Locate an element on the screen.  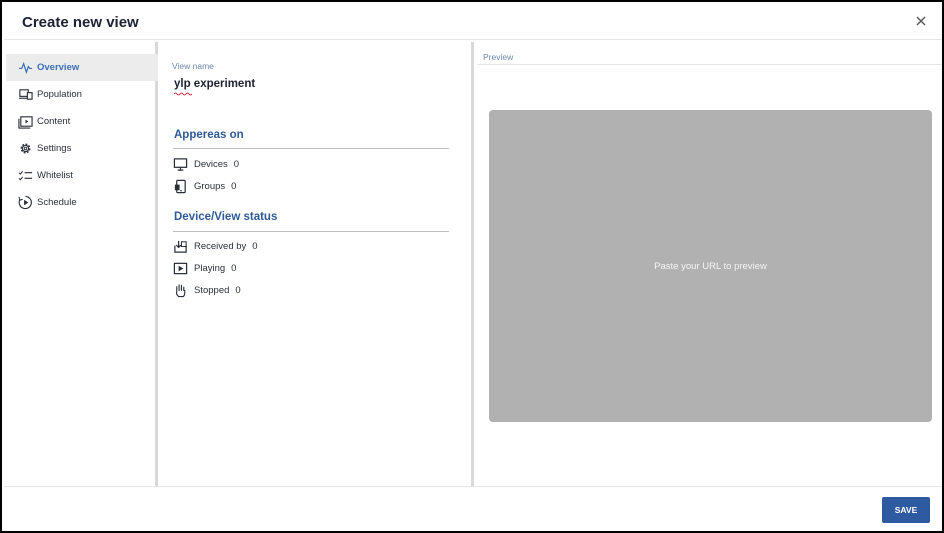
sidebar-item-label: Settings is located at coordinates (54, 148).